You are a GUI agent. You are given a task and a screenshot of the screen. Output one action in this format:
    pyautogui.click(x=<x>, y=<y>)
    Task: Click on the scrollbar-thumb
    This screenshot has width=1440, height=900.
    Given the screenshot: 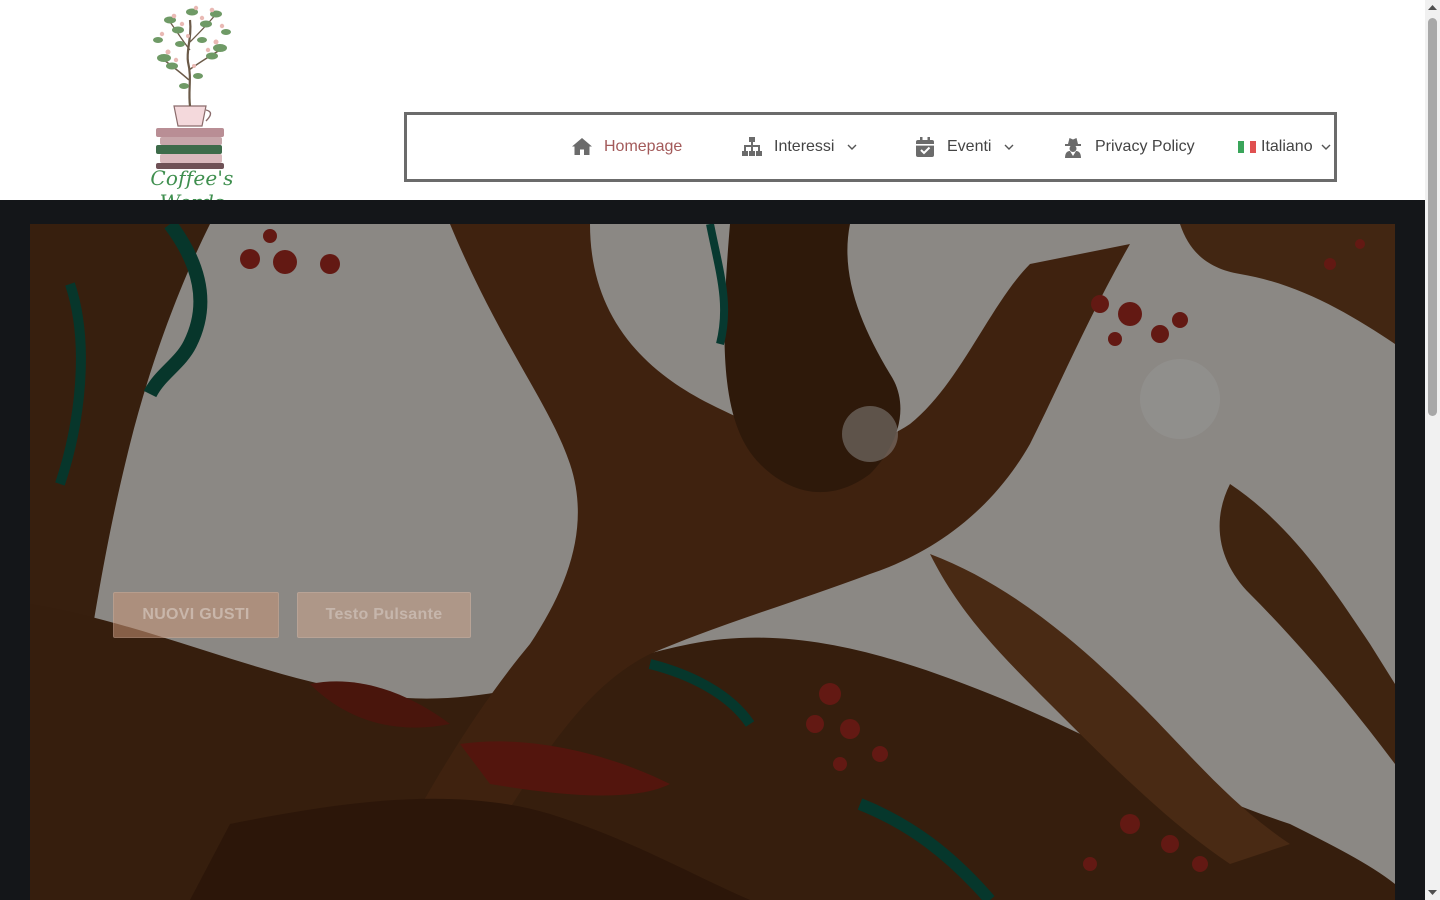 What is the action you would take?
    pyautogui.click(x=1432, y=217)
    